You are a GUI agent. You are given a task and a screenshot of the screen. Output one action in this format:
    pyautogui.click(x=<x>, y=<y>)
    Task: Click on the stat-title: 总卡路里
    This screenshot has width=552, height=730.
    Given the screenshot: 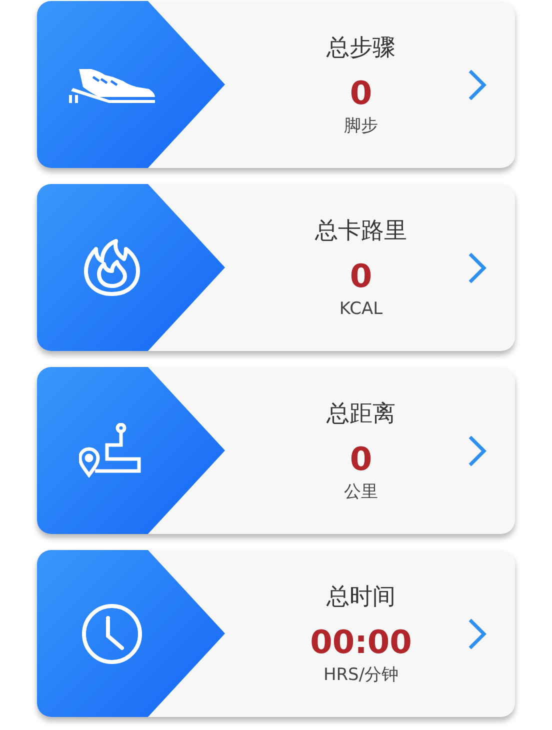 What is the action you would take?
    pyautogui.click(x=361, y=231)
    